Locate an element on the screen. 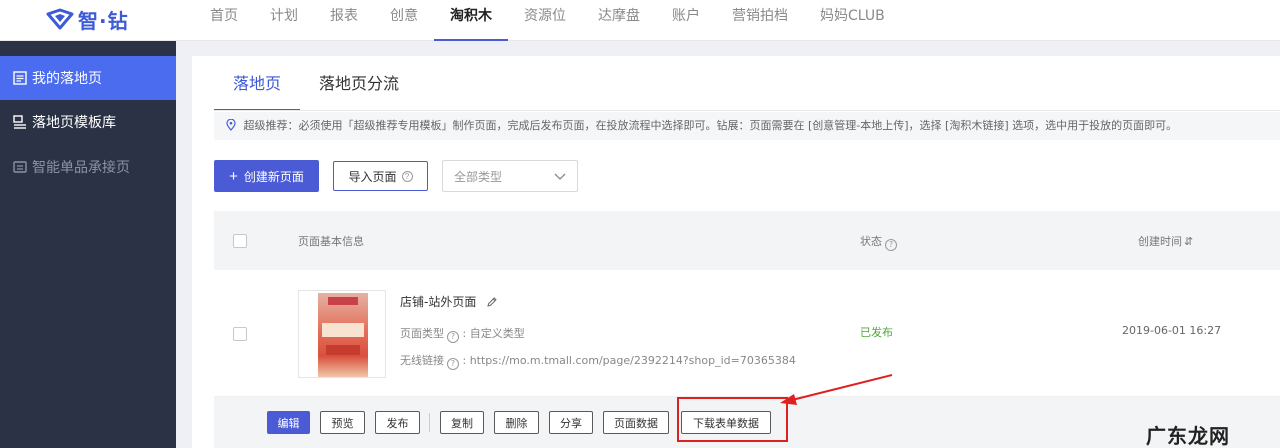 The height and width of the screenshot is (448, 1280). page-title-line: 店铺-站外页面 is located at coordinates (598, 301).